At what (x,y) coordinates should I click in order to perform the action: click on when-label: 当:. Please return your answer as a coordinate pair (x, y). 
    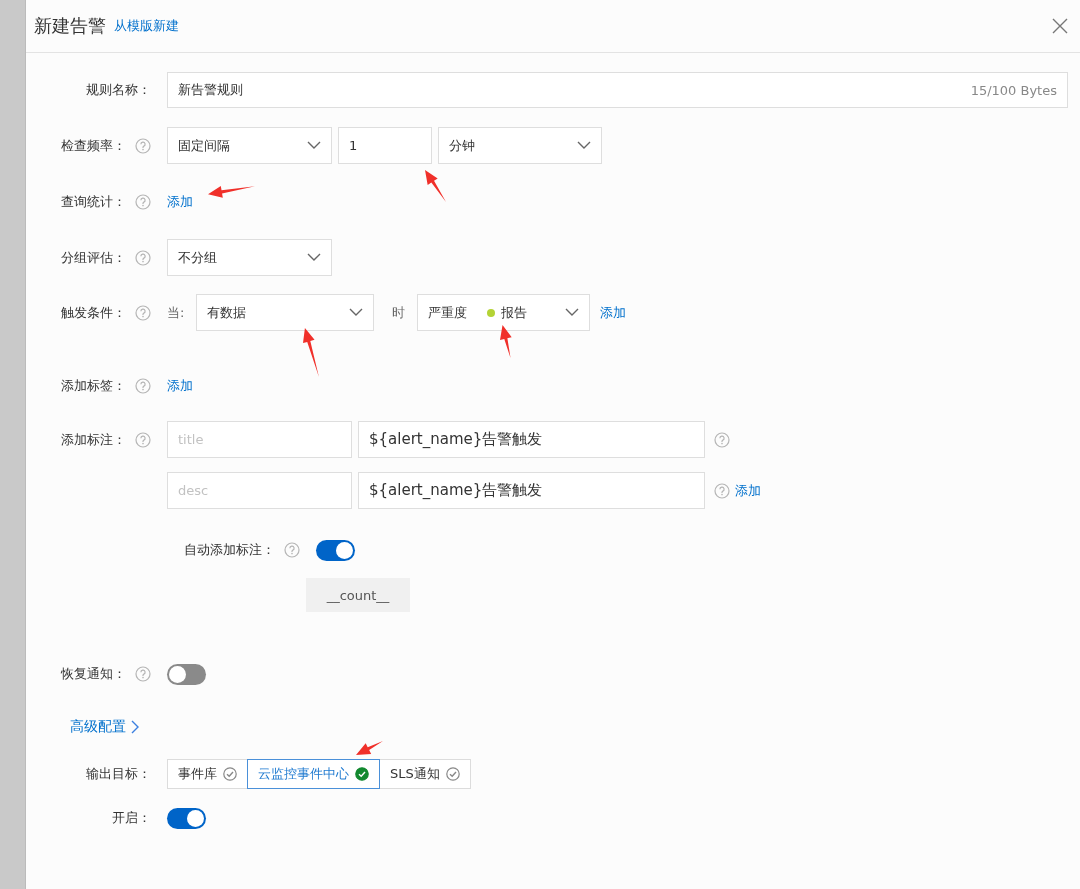
    Looking at the image, I should click on (176, 312).